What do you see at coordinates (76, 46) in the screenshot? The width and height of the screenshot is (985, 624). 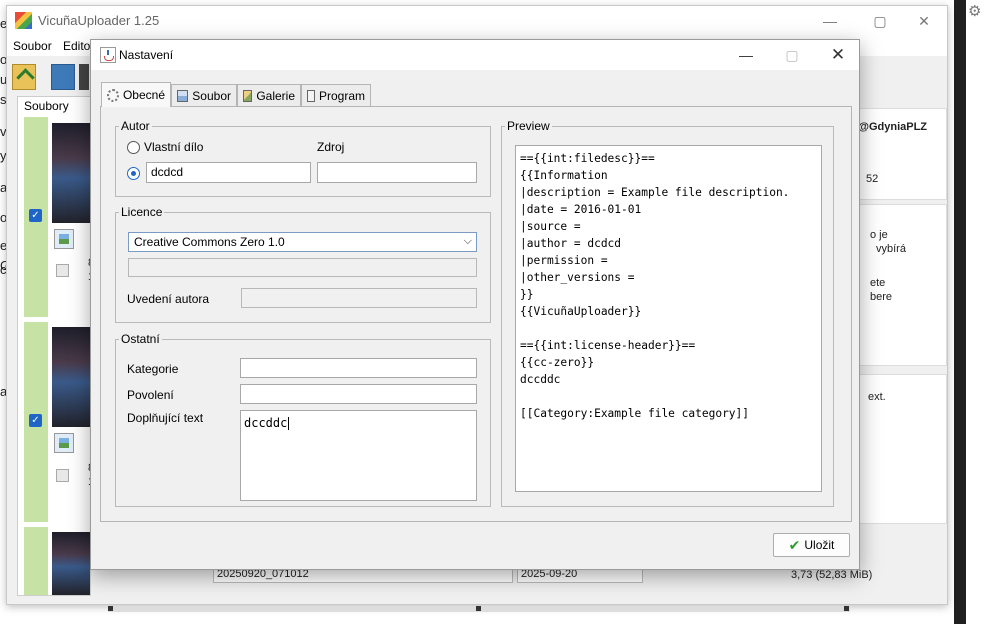 I see `menu-edit: Edito` at bounding box center [76, 46].